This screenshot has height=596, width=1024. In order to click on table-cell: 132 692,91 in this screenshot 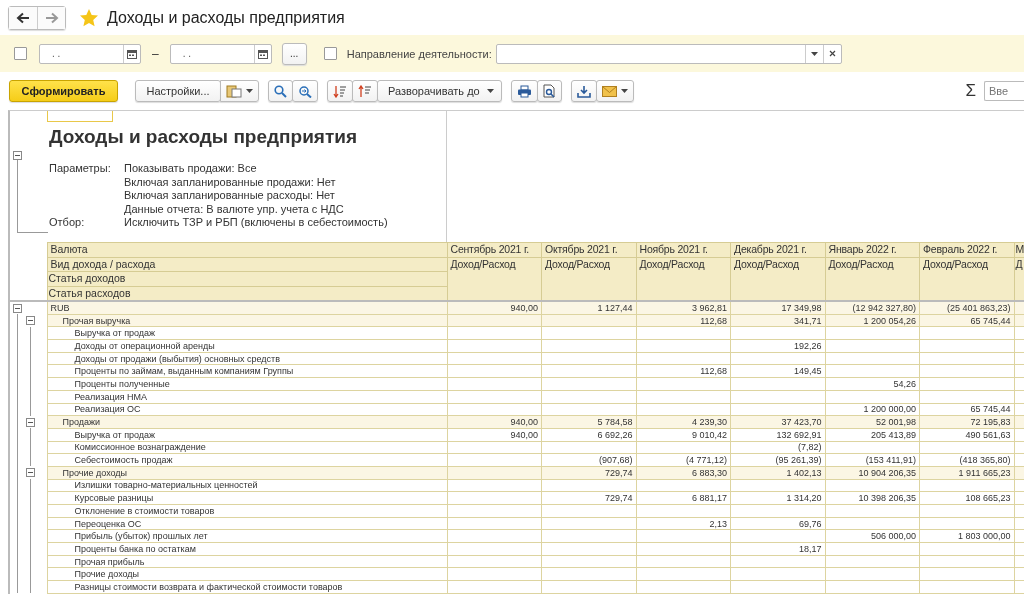, I will do `click(799, 434)`.